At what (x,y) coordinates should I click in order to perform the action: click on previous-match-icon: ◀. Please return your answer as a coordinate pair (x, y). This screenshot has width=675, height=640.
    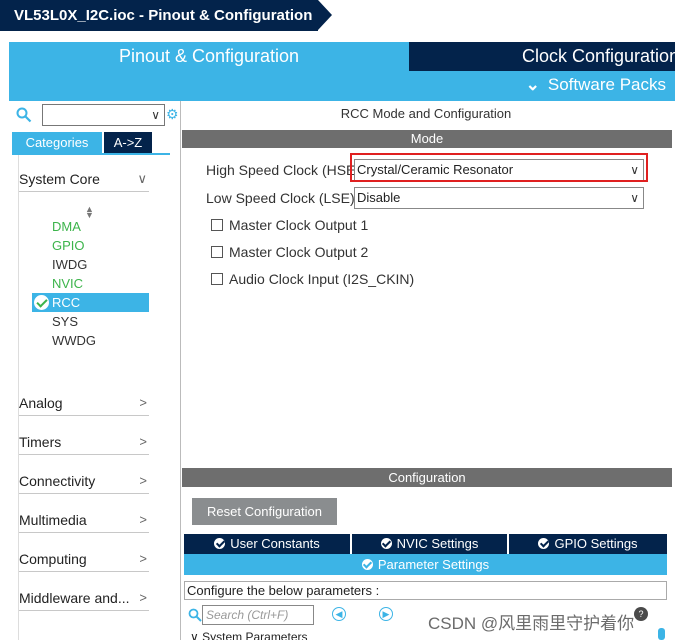
    Looking at the image, I should click on (339, 614).